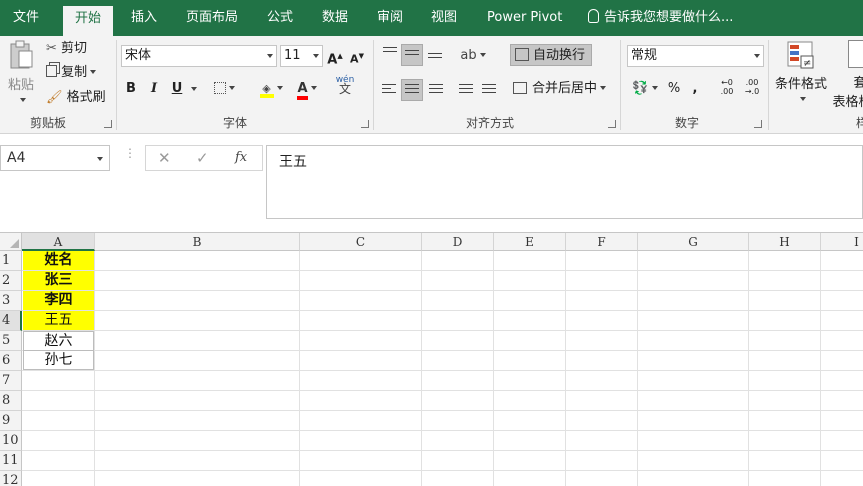 The image size is (863, 486). Describe the element at coordinates (21, 73) in the screenshot. I see `paste-button: 粘贴` at that location.